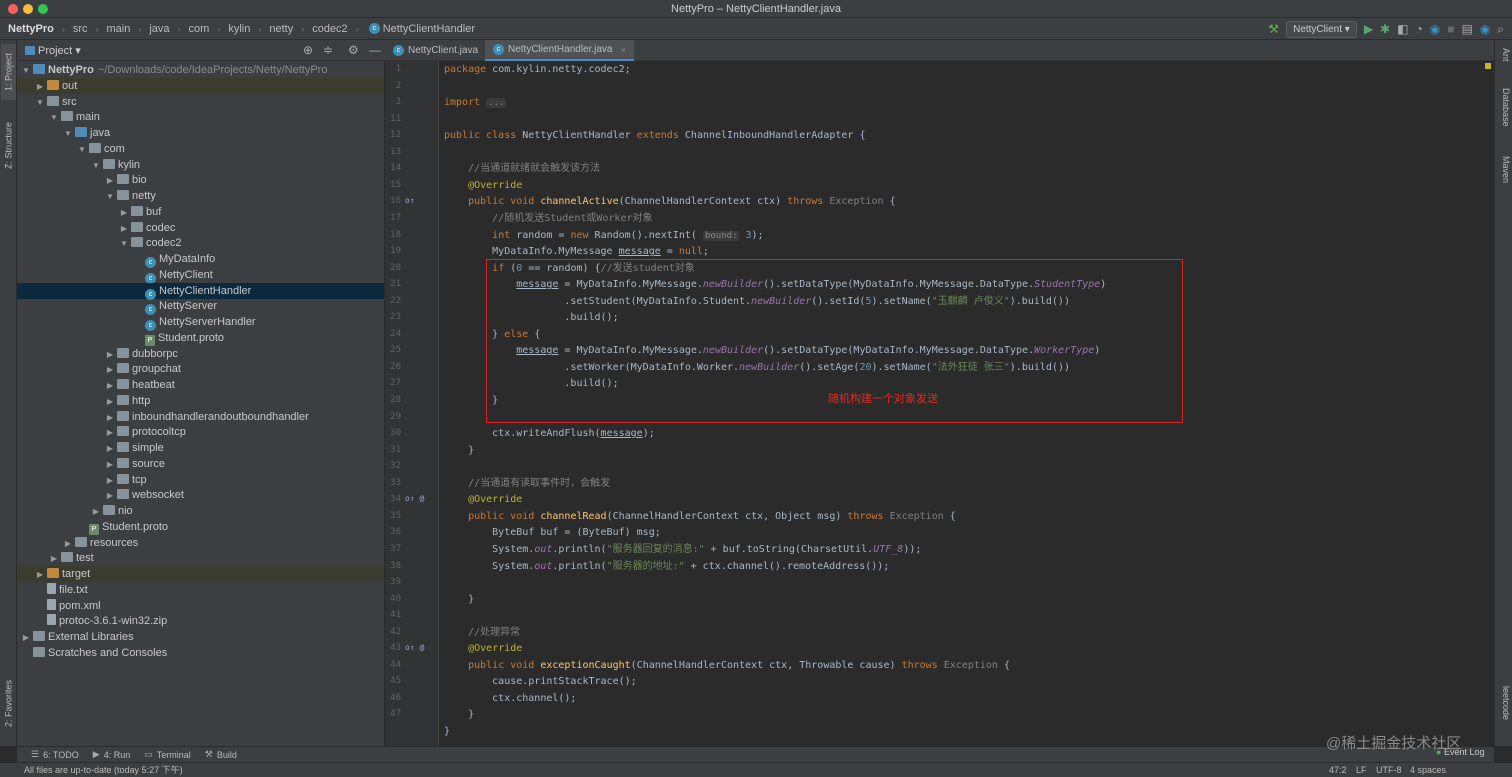 The height and width of the screenshot is (777, 1512). What do you see at coordinates (13, 9) in the screenshot?
I see `close-window-button` at bounding box center [13, 9].